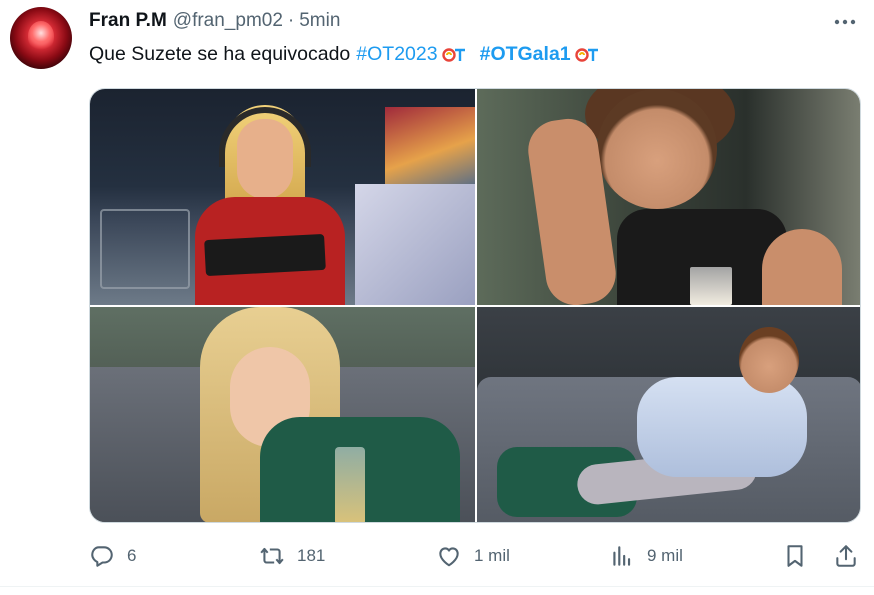 This screenshot has height=595, width=874. What do you see at coordinates (275, 201) in the screenshot?
I see `person-shape` at bounding box center [275, 201].